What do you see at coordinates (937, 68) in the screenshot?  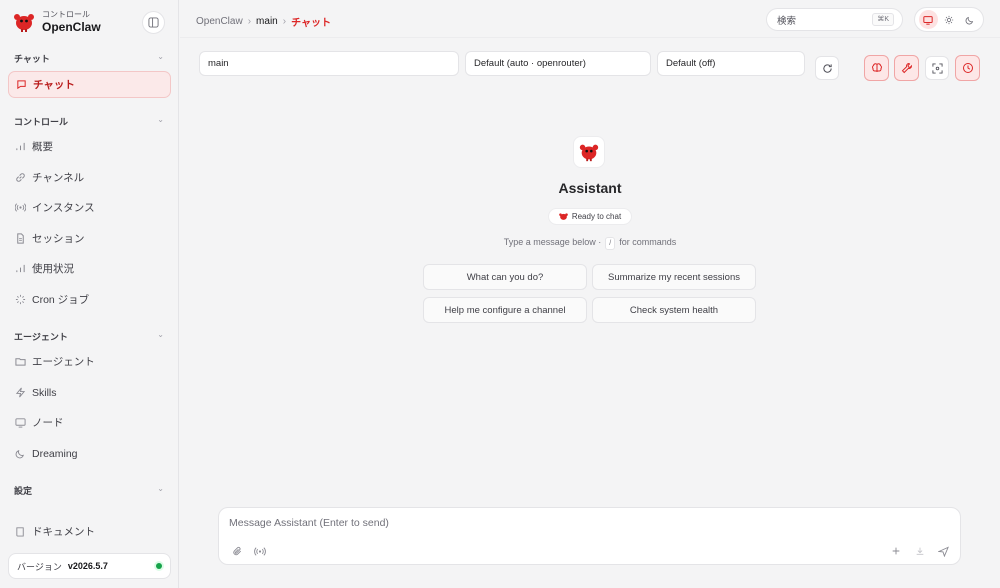 I see `focus-button` at bounding box center [937, 68].